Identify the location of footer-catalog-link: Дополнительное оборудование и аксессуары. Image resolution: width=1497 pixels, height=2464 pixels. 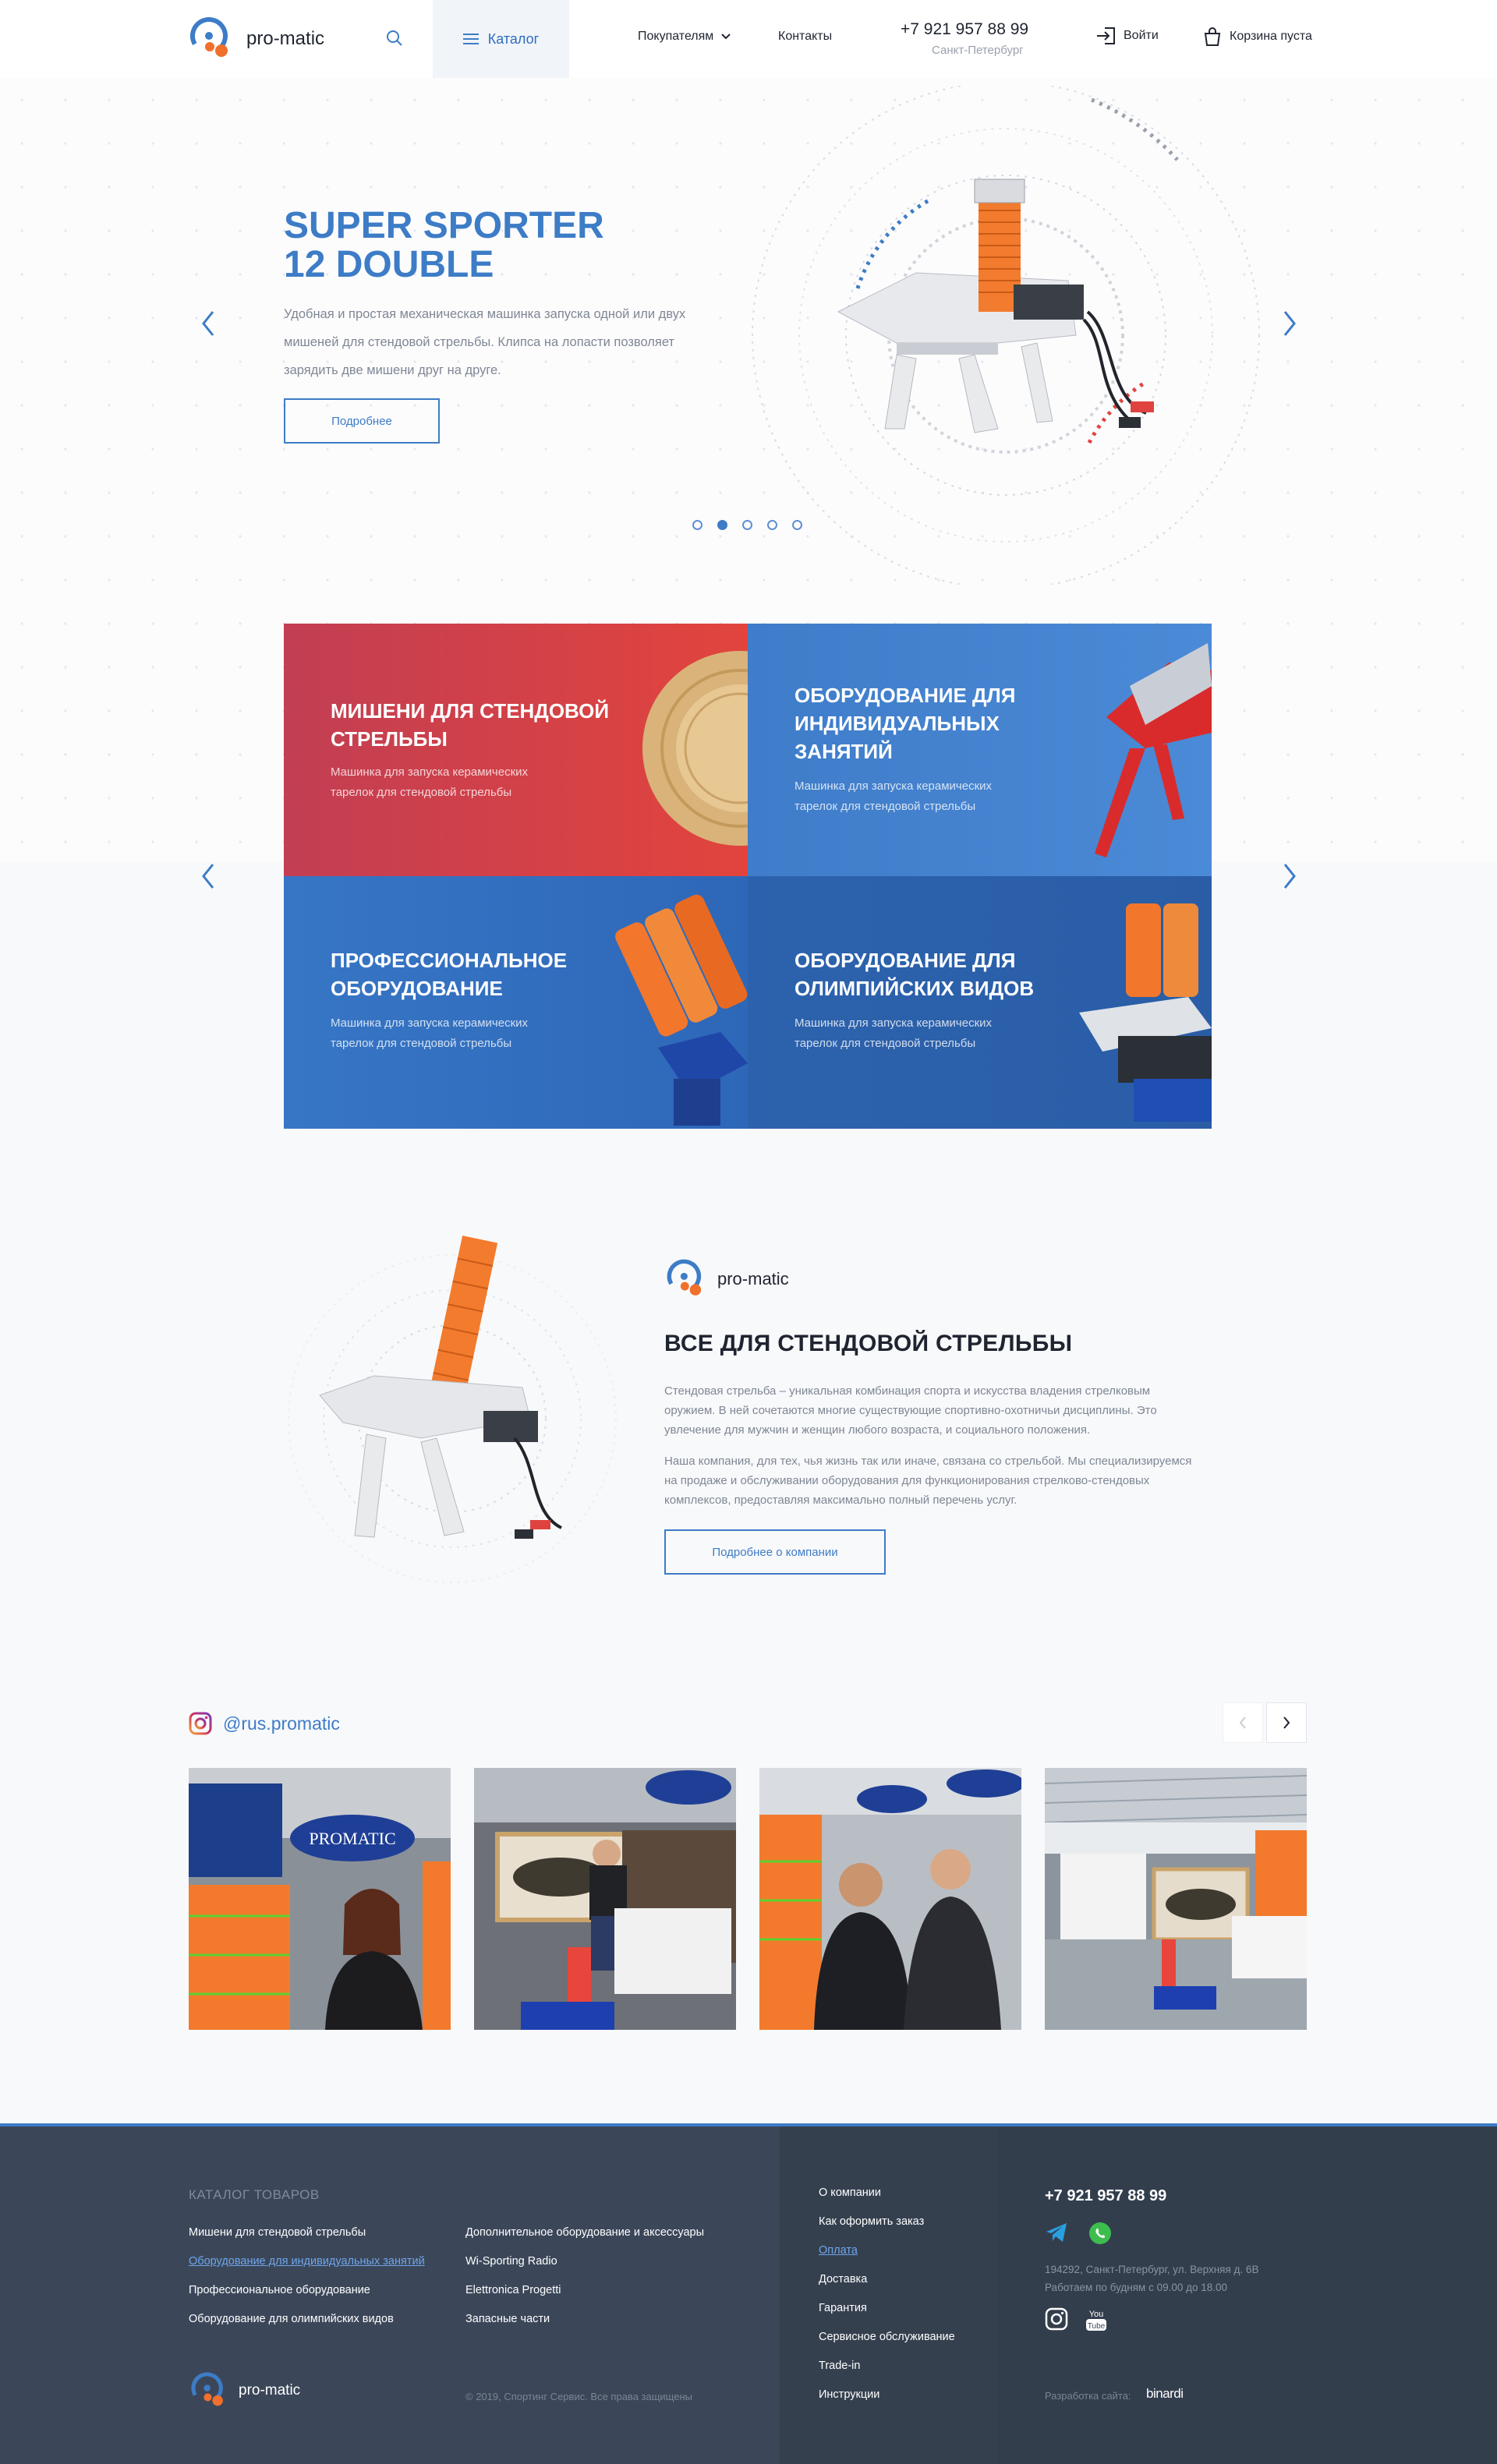
(584, 2232).